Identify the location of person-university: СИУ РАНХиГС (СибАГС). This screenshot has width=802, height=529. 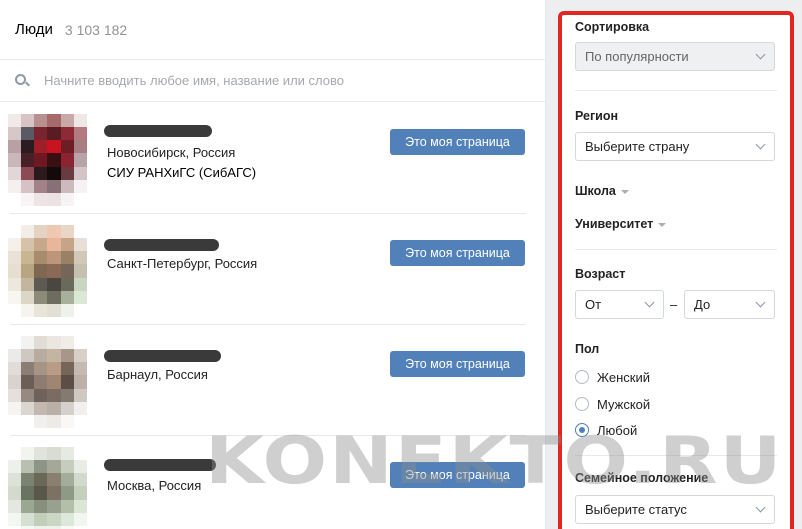
(182, 172).